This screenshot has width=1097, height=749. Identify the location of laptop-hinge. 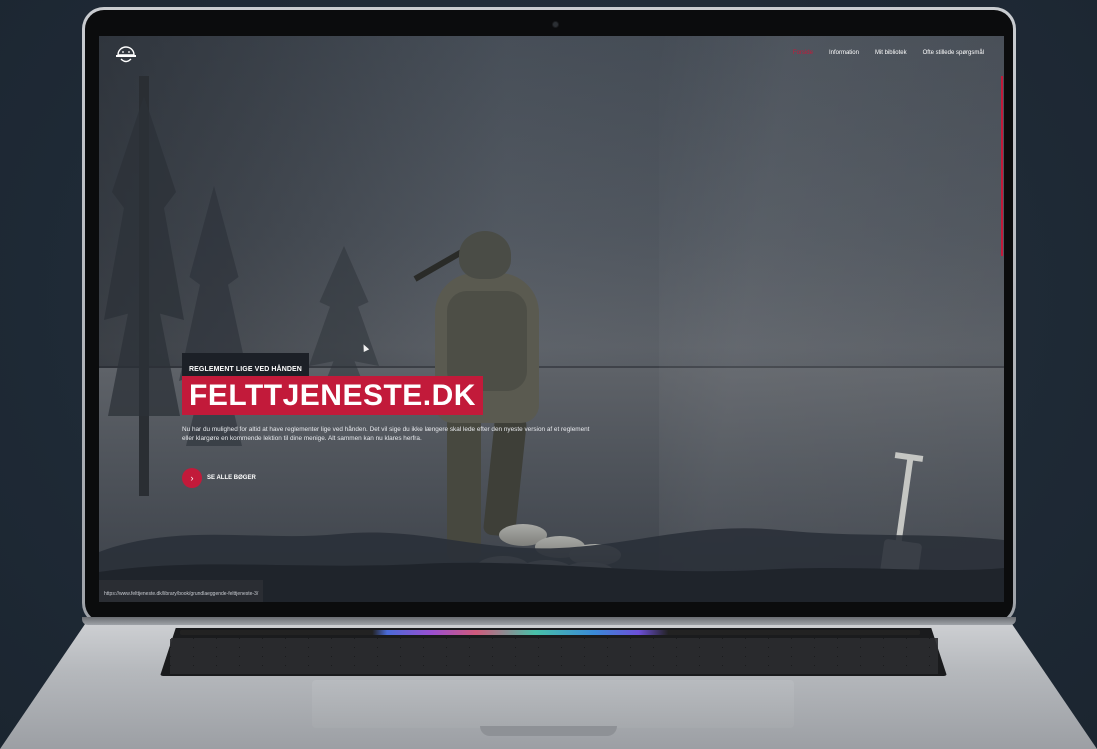
(549, 621).